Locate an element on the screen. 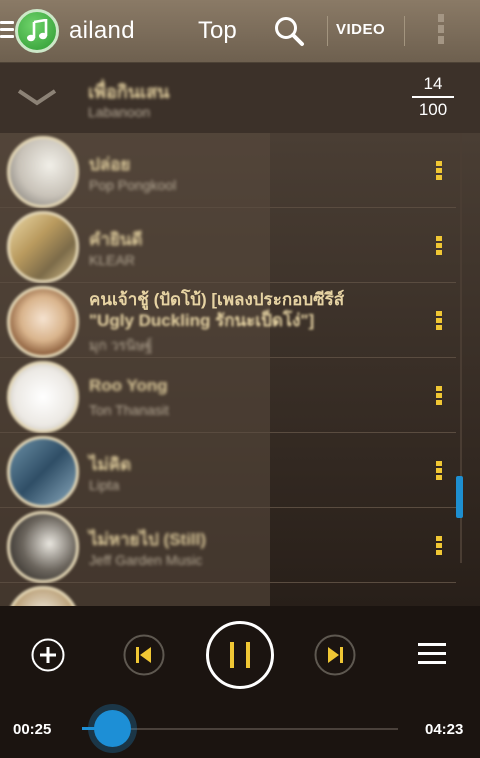 Image resolution: width=480 pixels, height=758 pixels. song-title: คำยินดี is located at coordinates (116, 239).